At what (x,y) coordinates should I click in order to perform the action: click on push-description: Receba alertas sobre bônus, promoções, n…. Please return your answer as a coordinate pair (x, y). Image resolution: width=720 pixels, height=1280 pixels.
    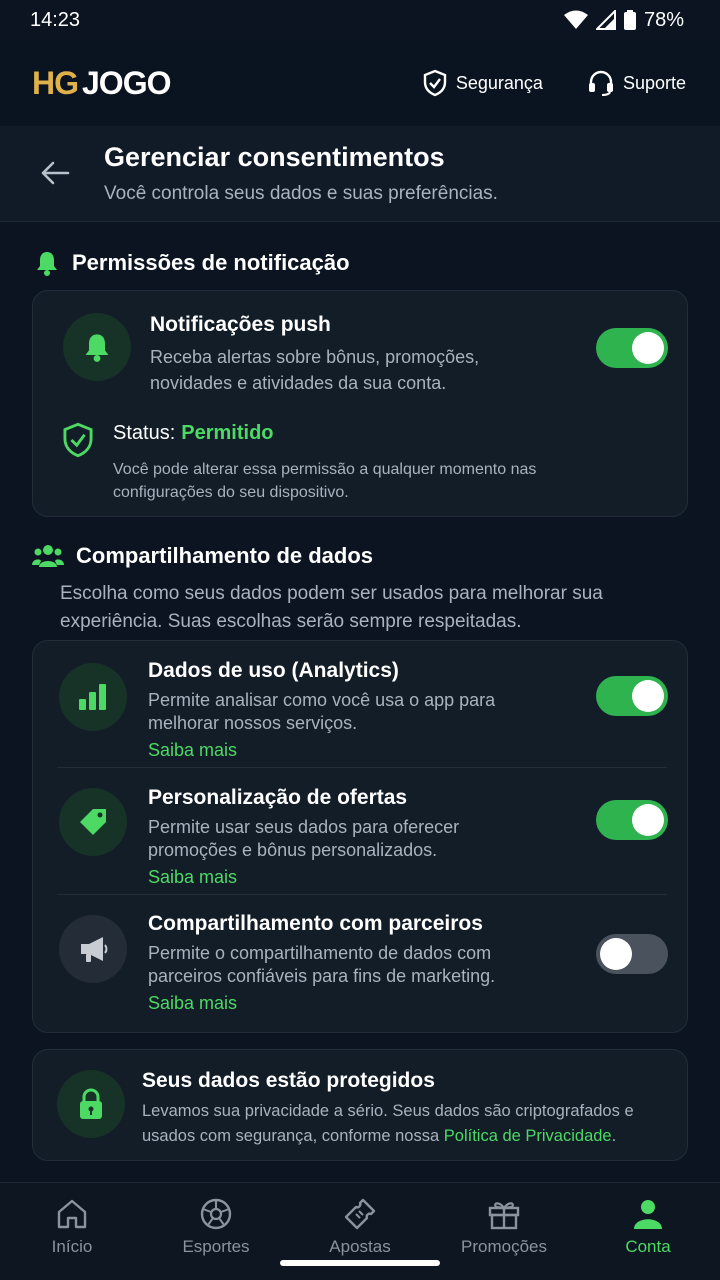
    Looking at the image, I should click on (315, 370).